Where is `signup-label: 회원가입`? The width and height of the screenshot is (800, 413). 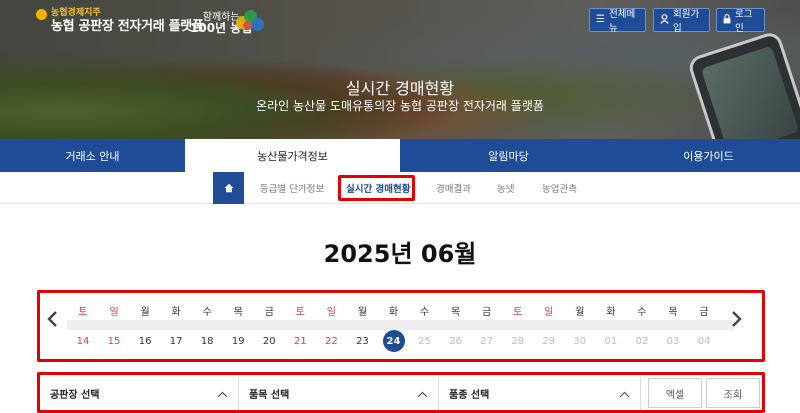
signup-label: 회원가입 is located at coordinates (686, 21).